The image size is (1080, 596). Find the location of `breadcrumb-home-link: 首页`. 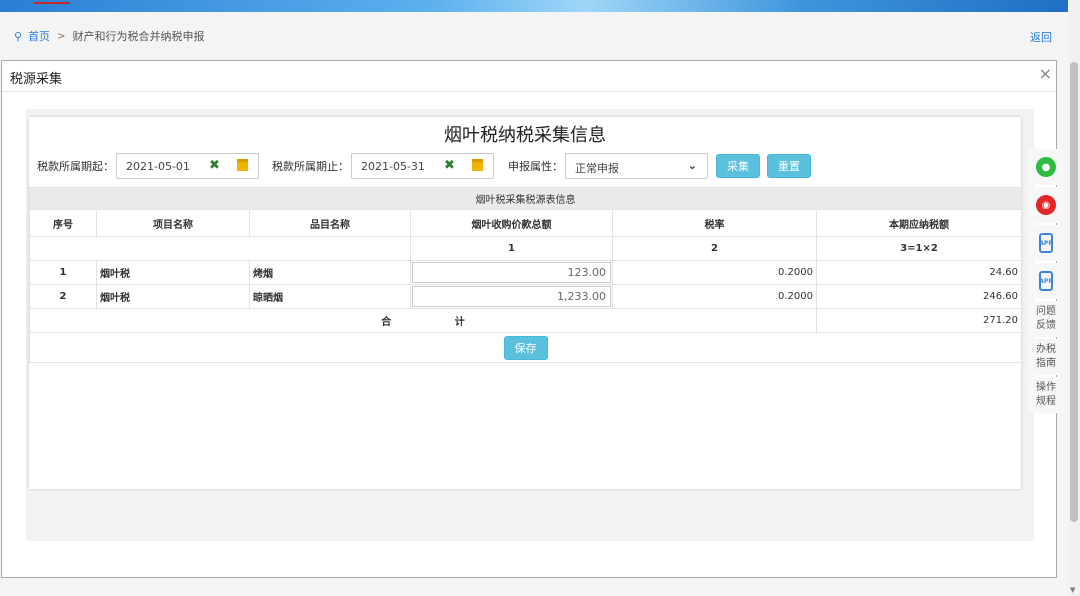

breadcrumb-home-link: 首页 is located at coordinates (39, 36).